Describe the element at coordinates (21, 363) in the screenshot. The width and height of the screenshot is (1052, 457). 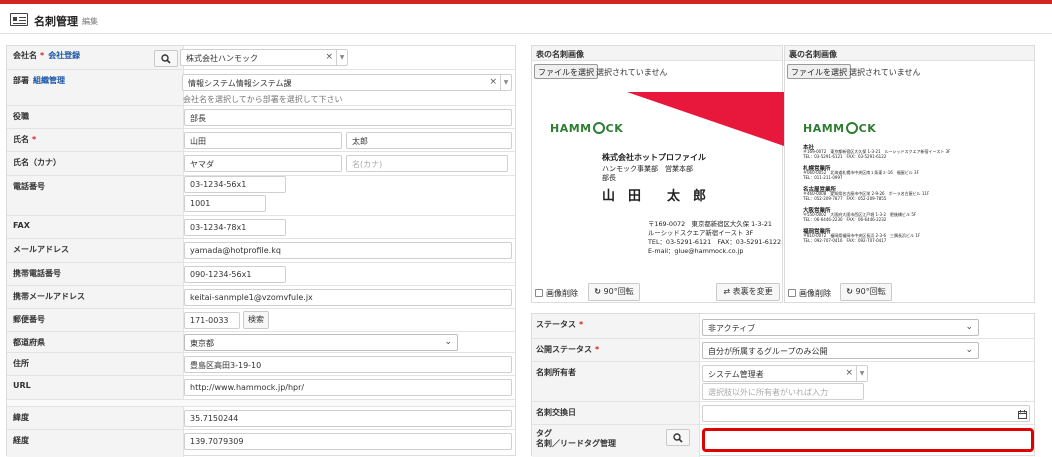
I see `address-label: 住所` at that location.